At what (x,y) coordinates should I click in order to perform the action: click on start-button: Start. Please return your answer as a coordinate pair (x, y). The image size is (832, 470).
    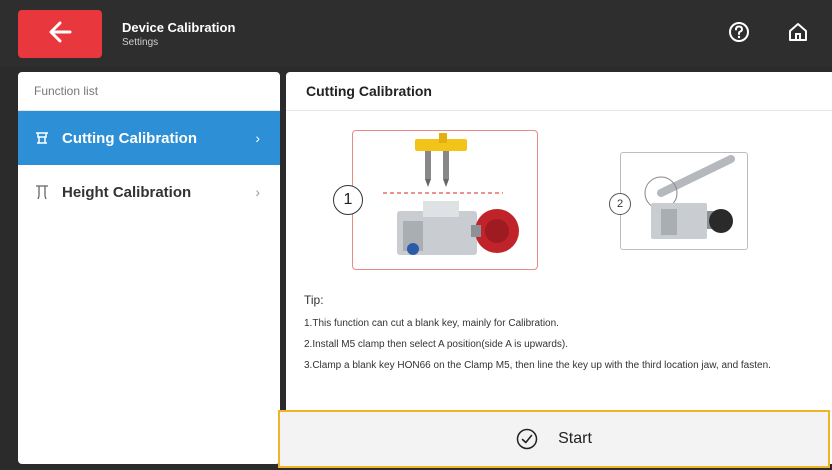
    Looking at the image, I should click on (554, 439).